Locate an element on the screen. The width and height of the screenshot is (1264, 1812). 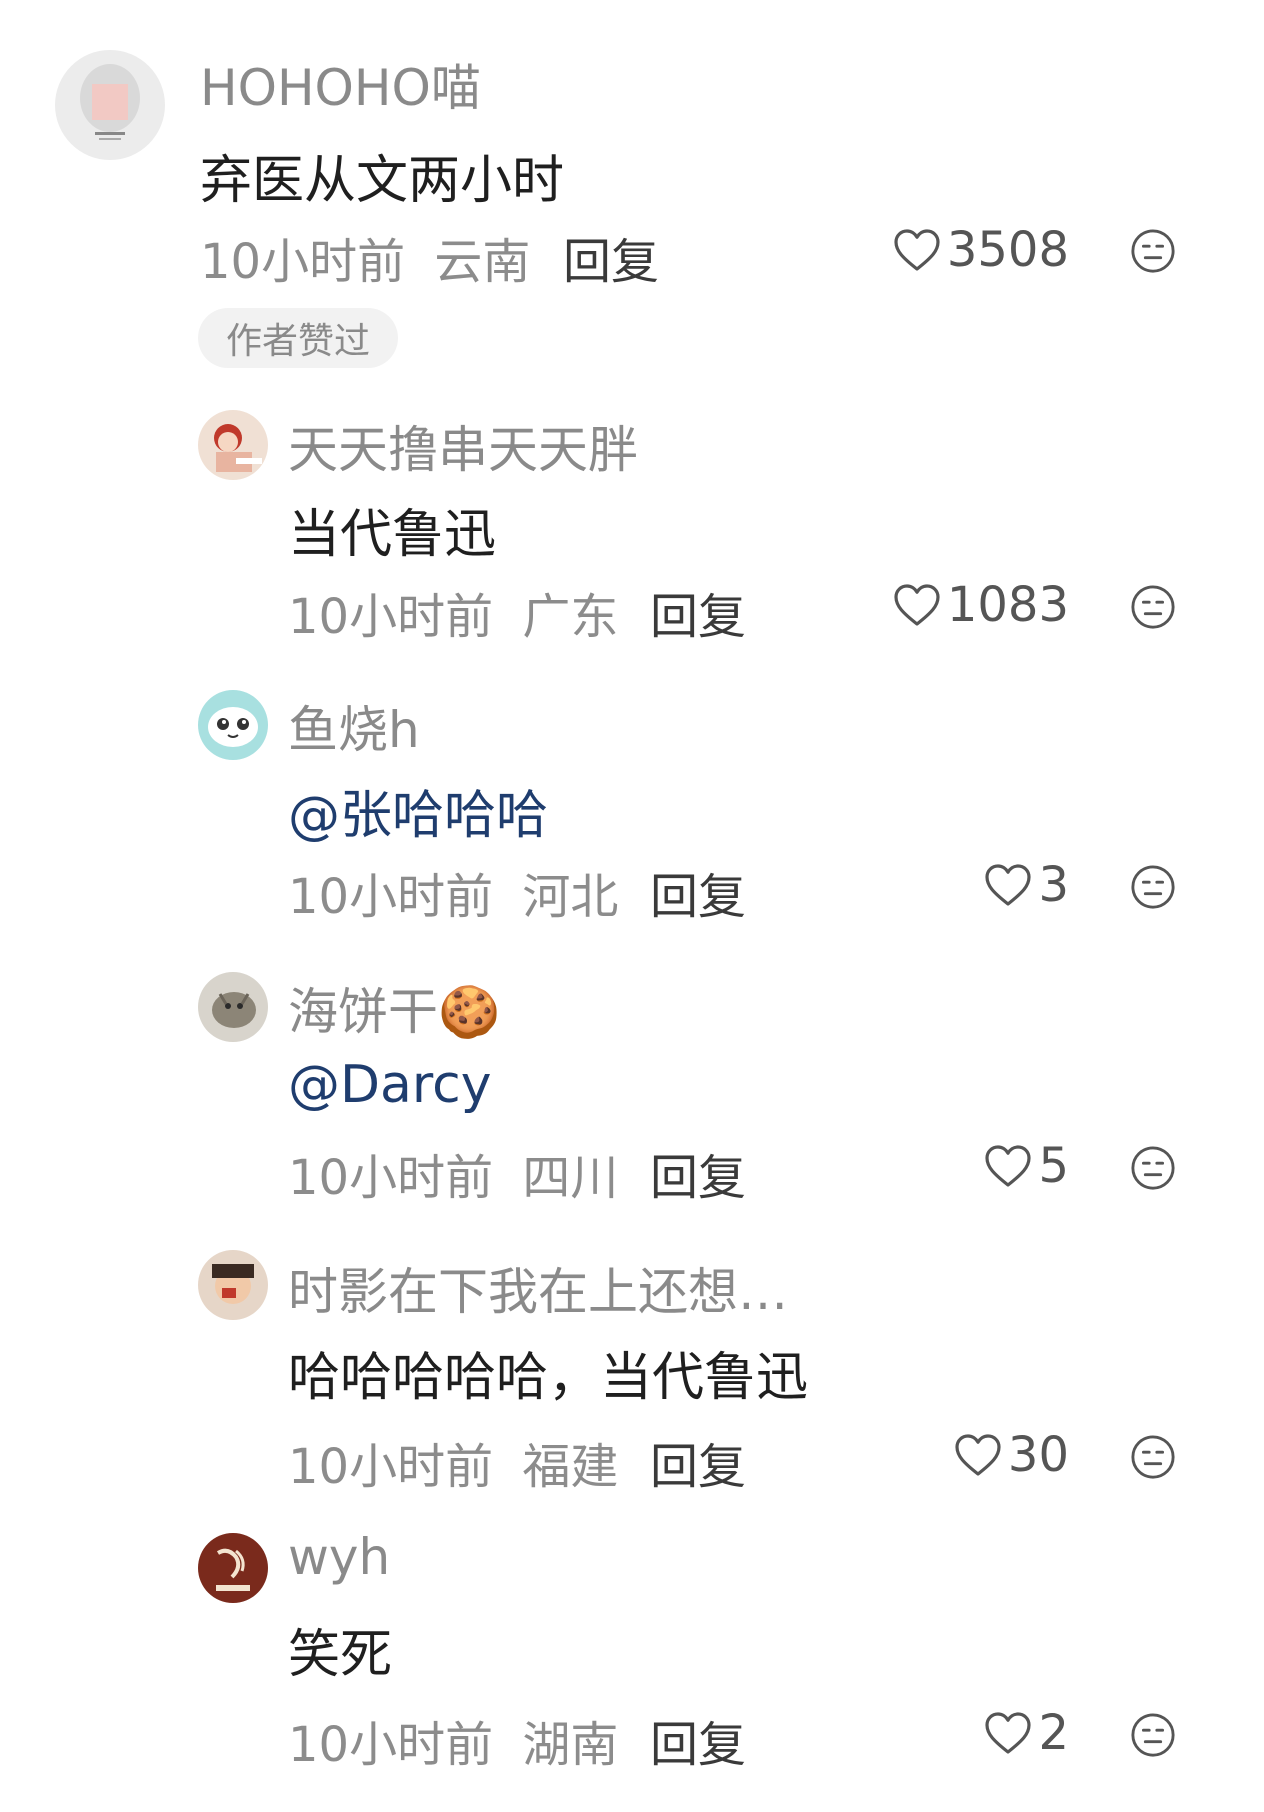
location: 湖南 is located at coordinates (570, 1745).